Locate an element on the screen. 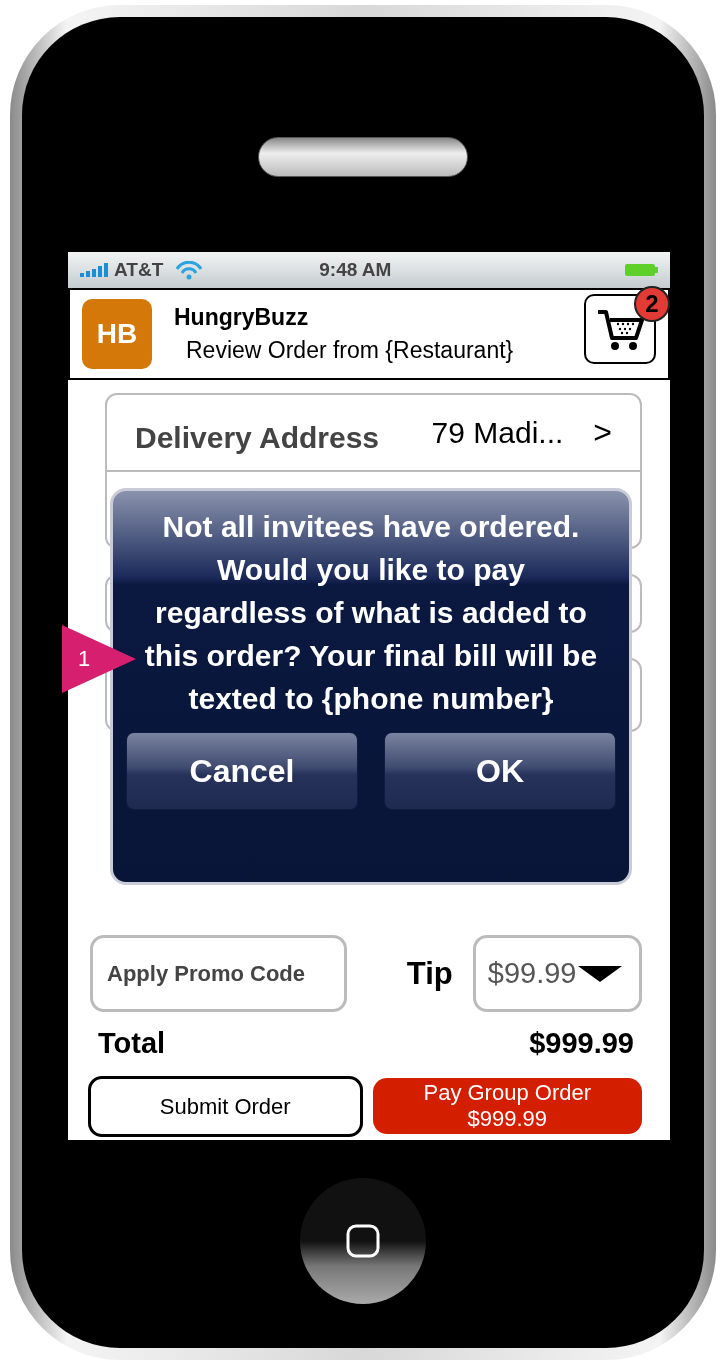  app-title: HungryBuzz is located at coordinates (242, 317).